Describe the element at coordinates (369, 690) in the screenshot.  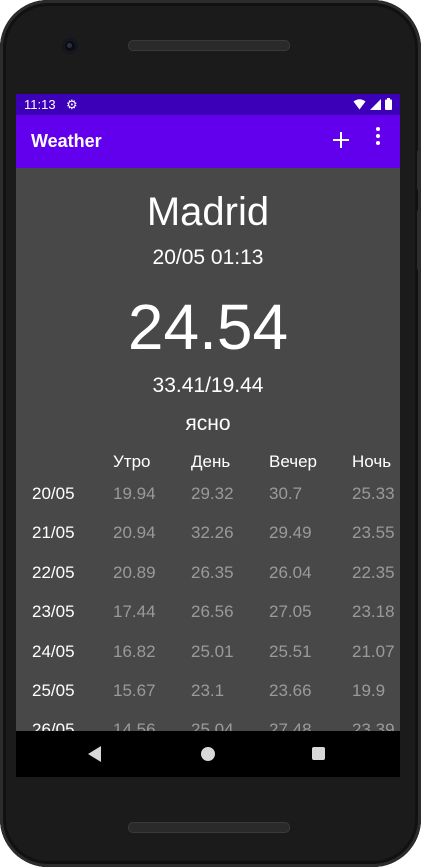
I see `cell-night: 19.9` at that location.